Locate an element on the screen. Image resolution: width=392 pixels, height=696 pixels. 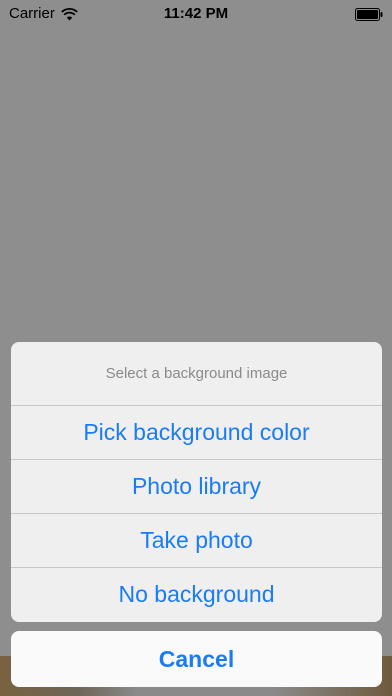
pick-background-color-button: Pick background color is located at coordinates (196, 433).